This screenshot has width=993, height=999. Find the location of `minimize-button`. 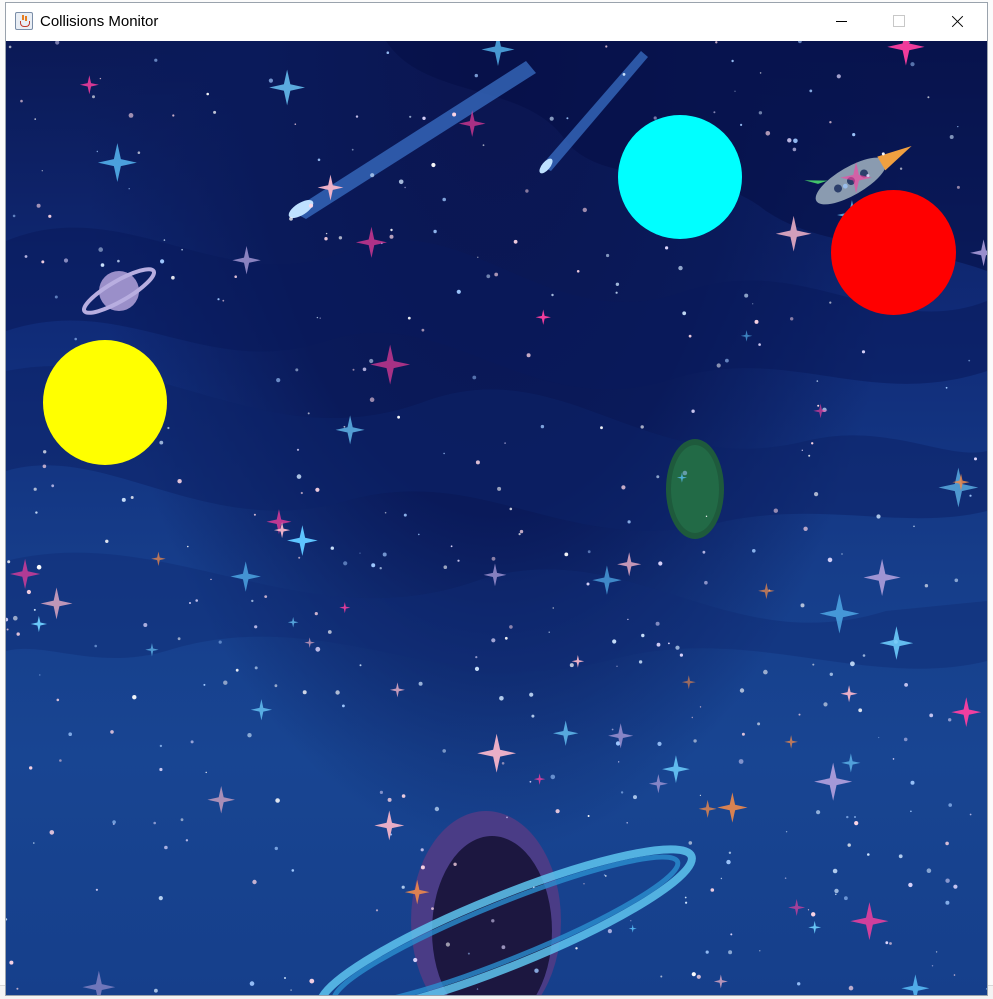

minimize-button is located at coordinates (841, 22).